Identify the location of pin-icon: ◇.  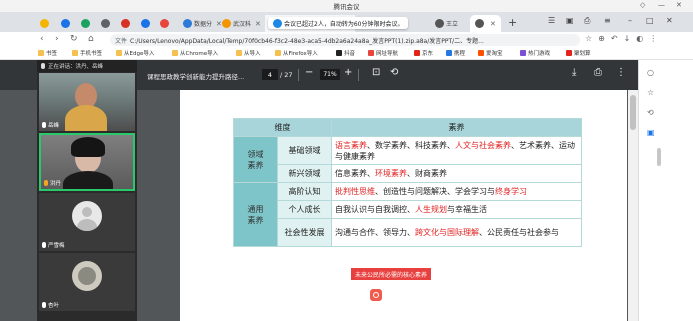
(642, 5).